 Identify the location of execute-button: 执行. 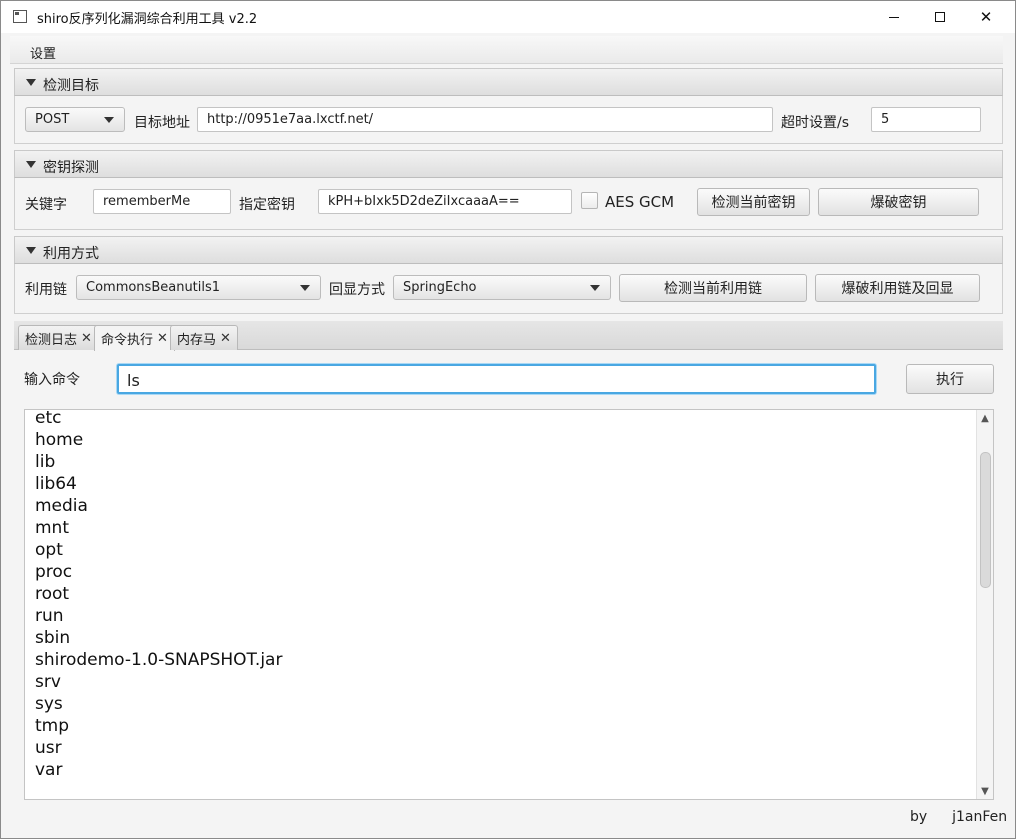
(950, 379).